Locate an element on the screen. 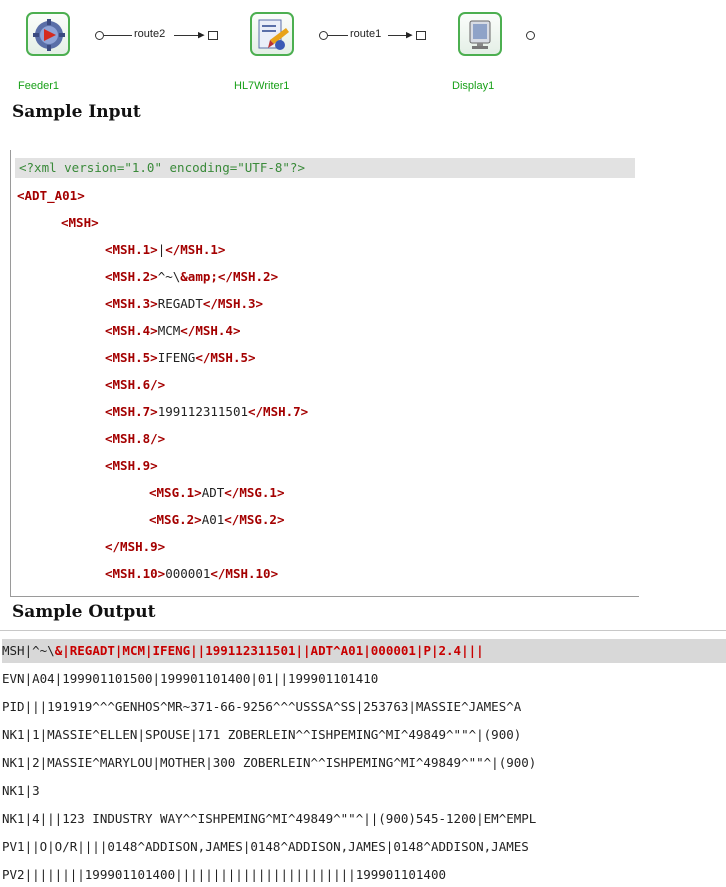 Image resolution: width=726 pixels, height=887 pixels. xml-line: </MSH.9> is located at coordinates (135, 547).